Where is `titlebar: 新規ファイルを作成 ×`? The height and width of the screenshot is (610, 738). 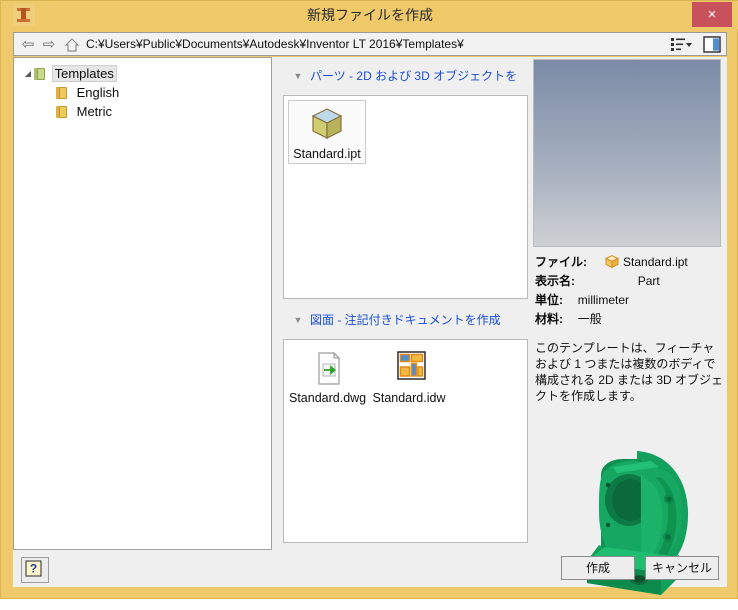 titlebar: 新規ファイルを作成 × is located at coordinates (369, 15).